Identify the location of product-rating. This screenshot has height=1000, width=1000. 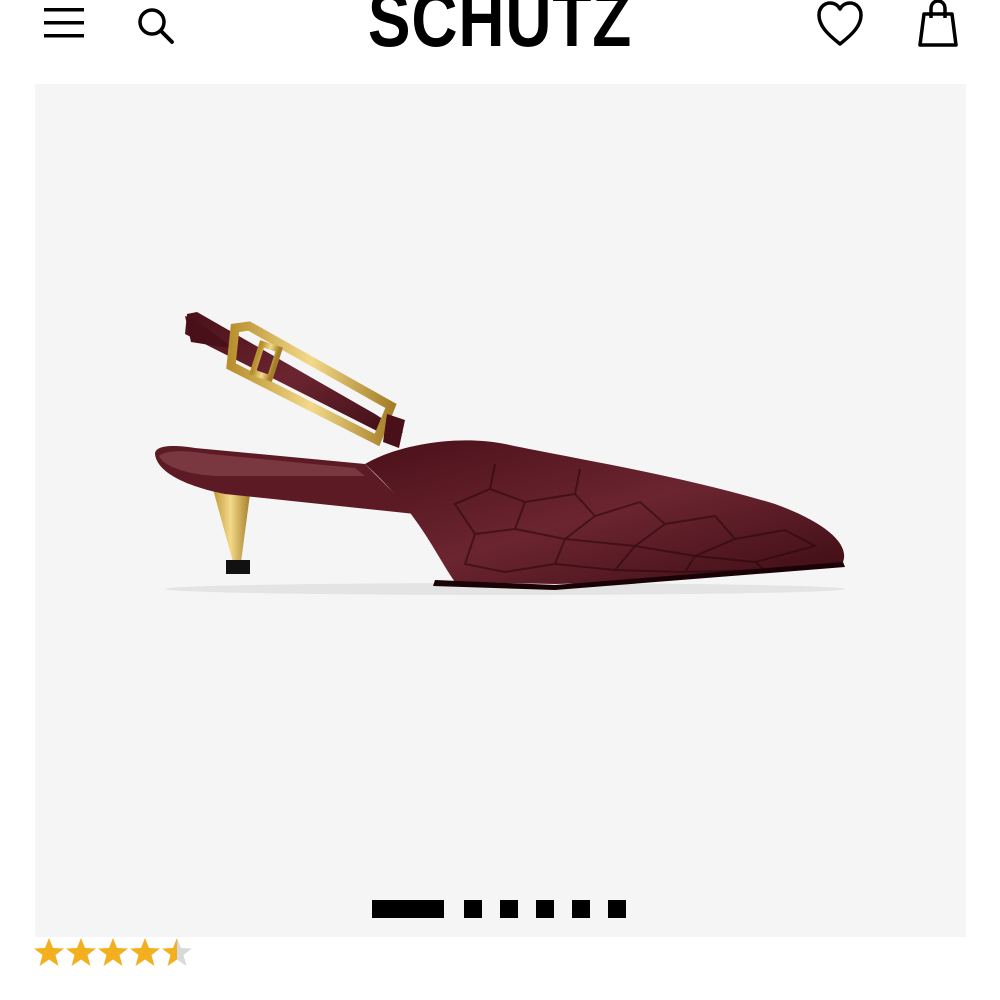
(119, 952).